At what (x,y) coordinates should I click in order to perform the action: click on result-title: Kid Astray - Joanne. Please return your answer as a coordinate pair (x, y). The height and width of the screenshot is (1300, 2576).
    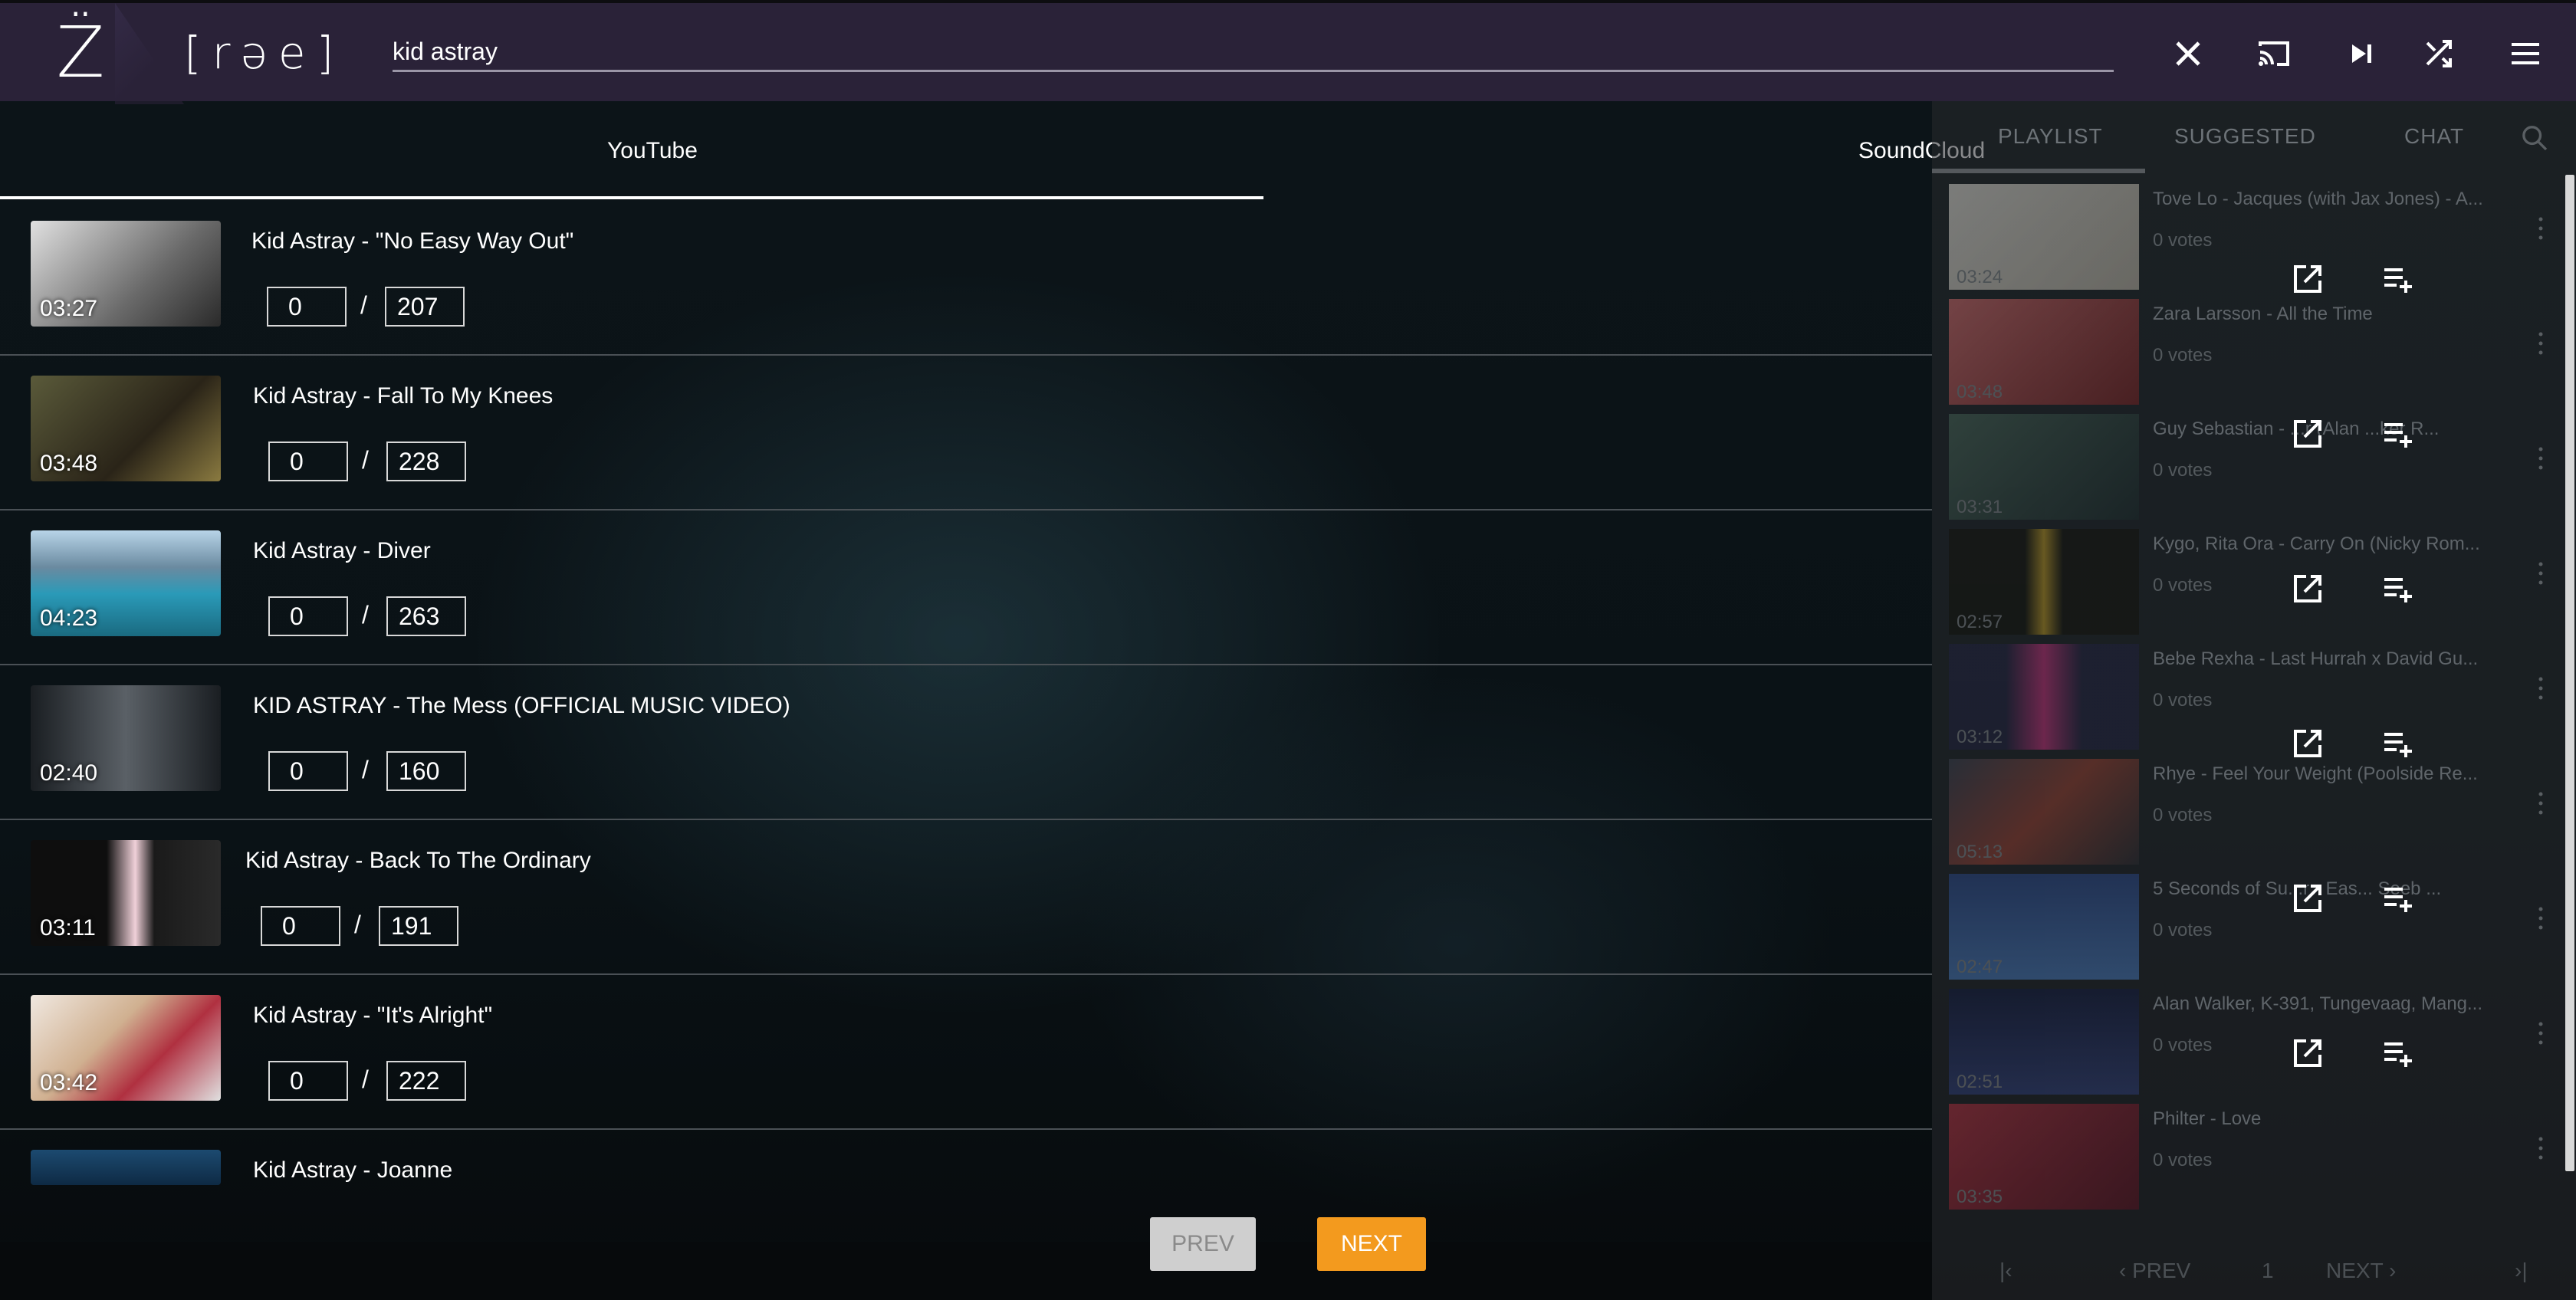
    Looking at the image, I should click on (353, 1170).